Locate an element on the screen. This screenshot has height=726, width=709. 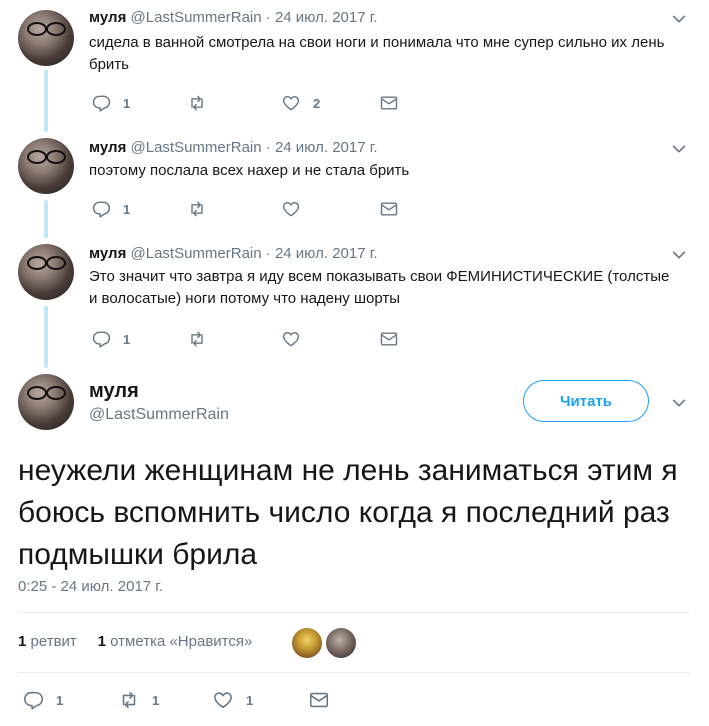
main-author-handle: @LastSummerRain is located at coordinates (159, 415).